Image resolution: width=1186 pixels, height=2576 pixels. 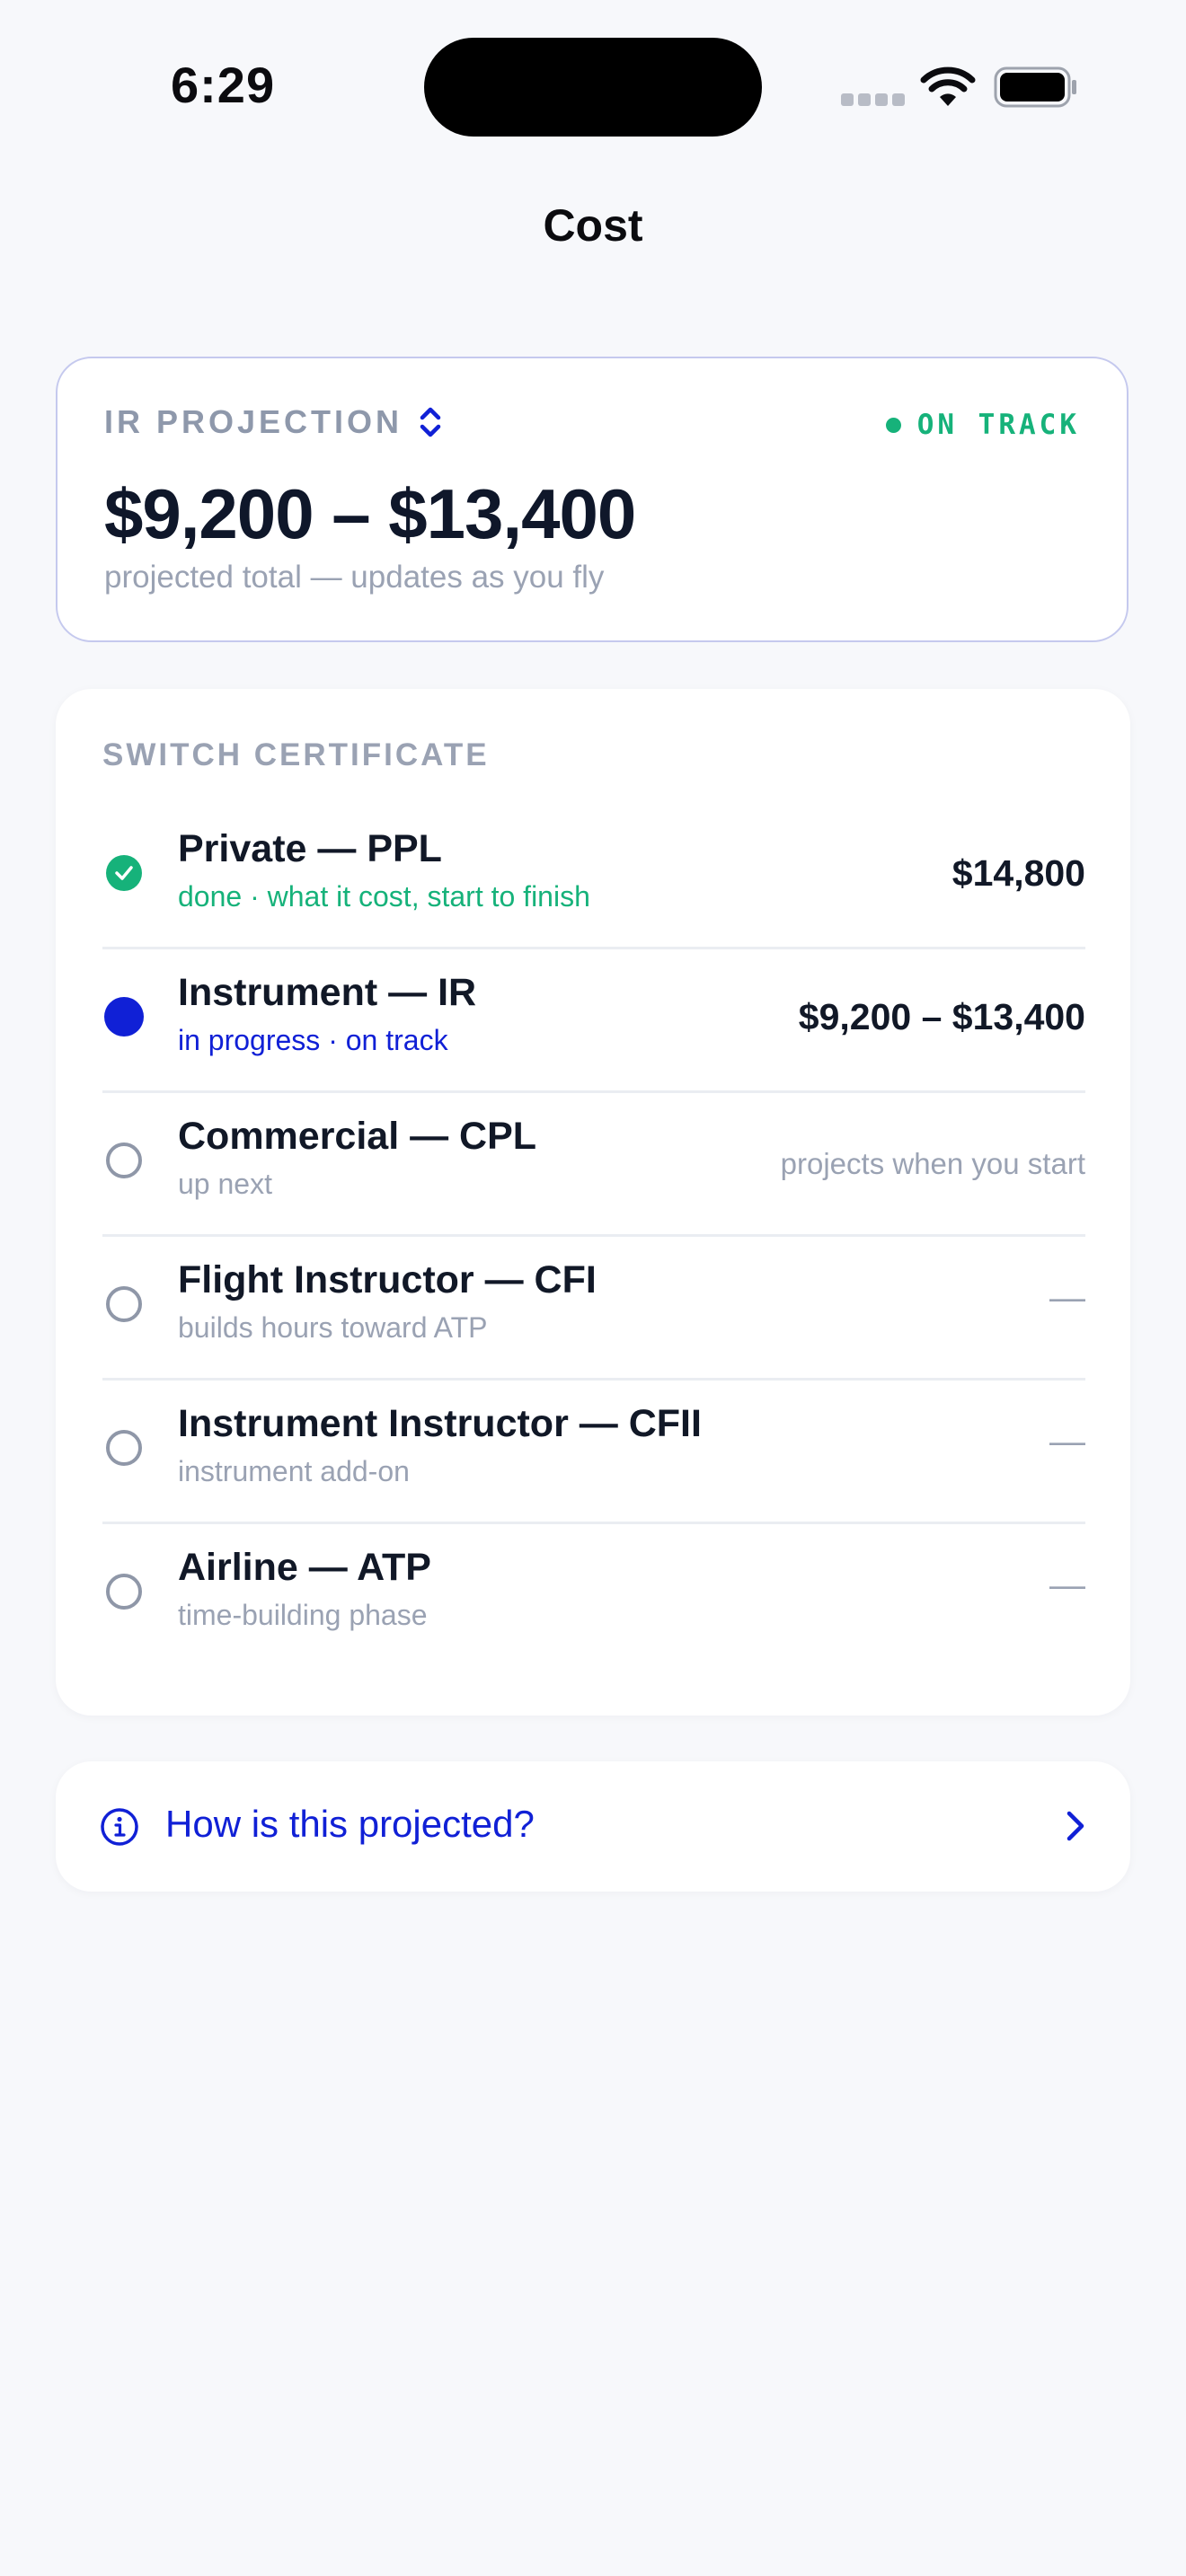 What do you see at coordinates (327, 992) in the screenshot?
I see `certificate-name: Instrument — IR` at bounding box center [327, 992].